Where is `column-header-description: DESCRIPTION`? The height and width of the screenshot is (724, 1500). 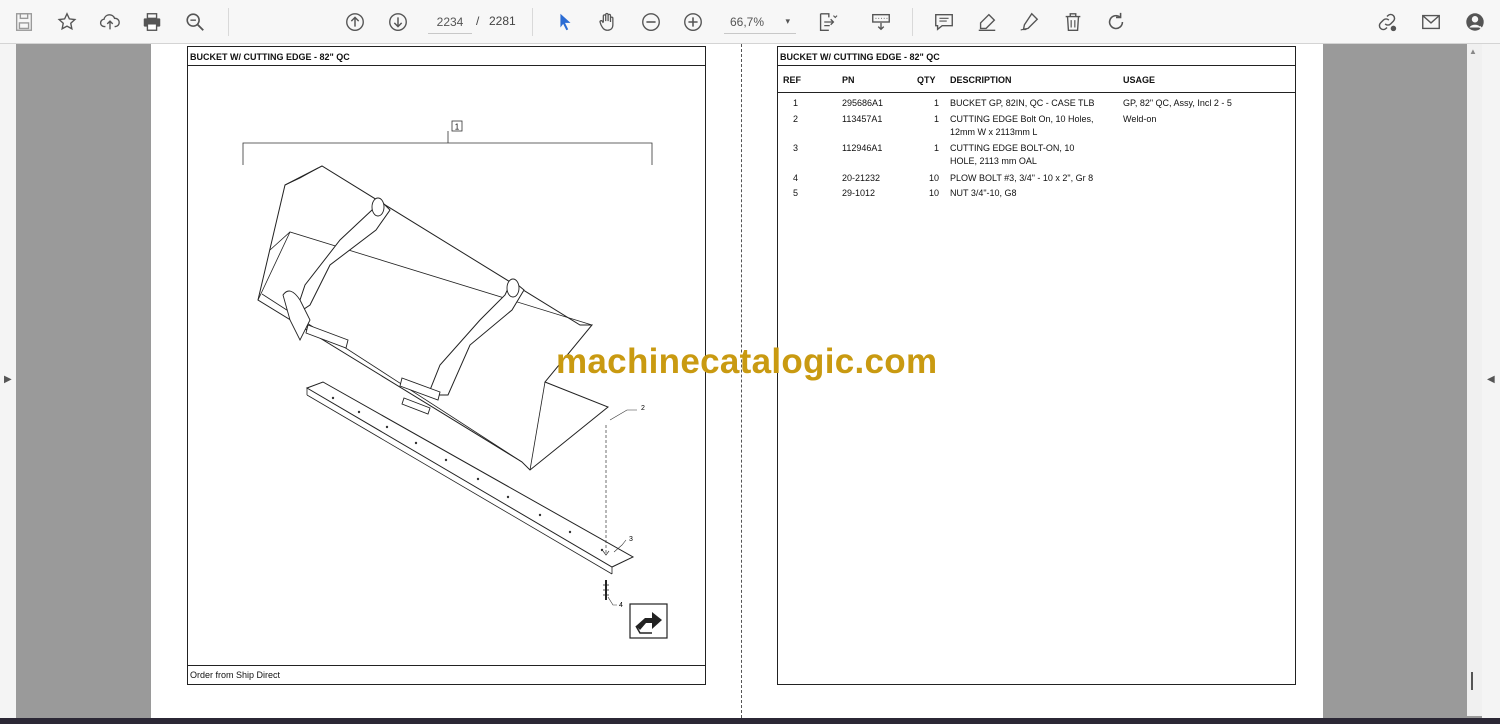
column-header-description: DESCRIPTION is located at coordinates (981, 80).